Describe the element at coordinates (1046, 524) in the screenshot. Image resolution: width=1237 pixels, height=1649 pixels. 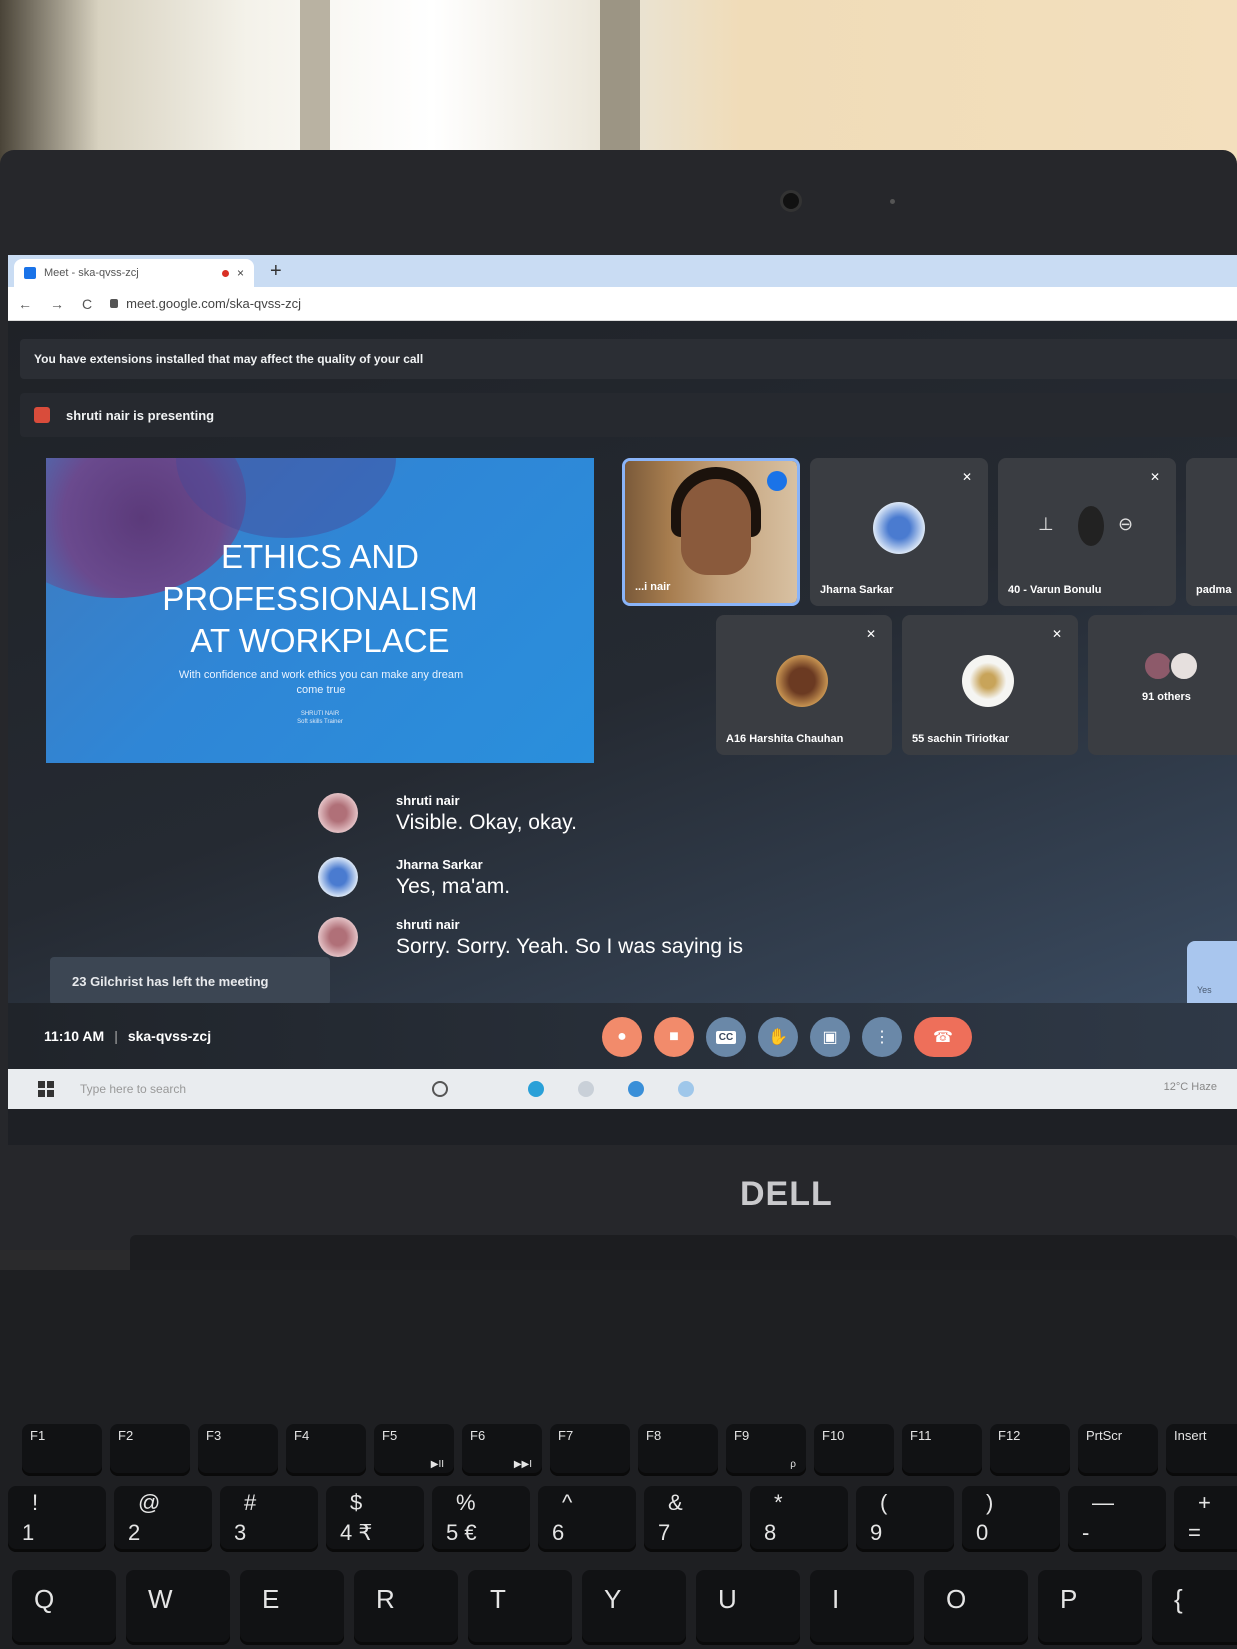
I see `pin-icon: ⊥` at that location.